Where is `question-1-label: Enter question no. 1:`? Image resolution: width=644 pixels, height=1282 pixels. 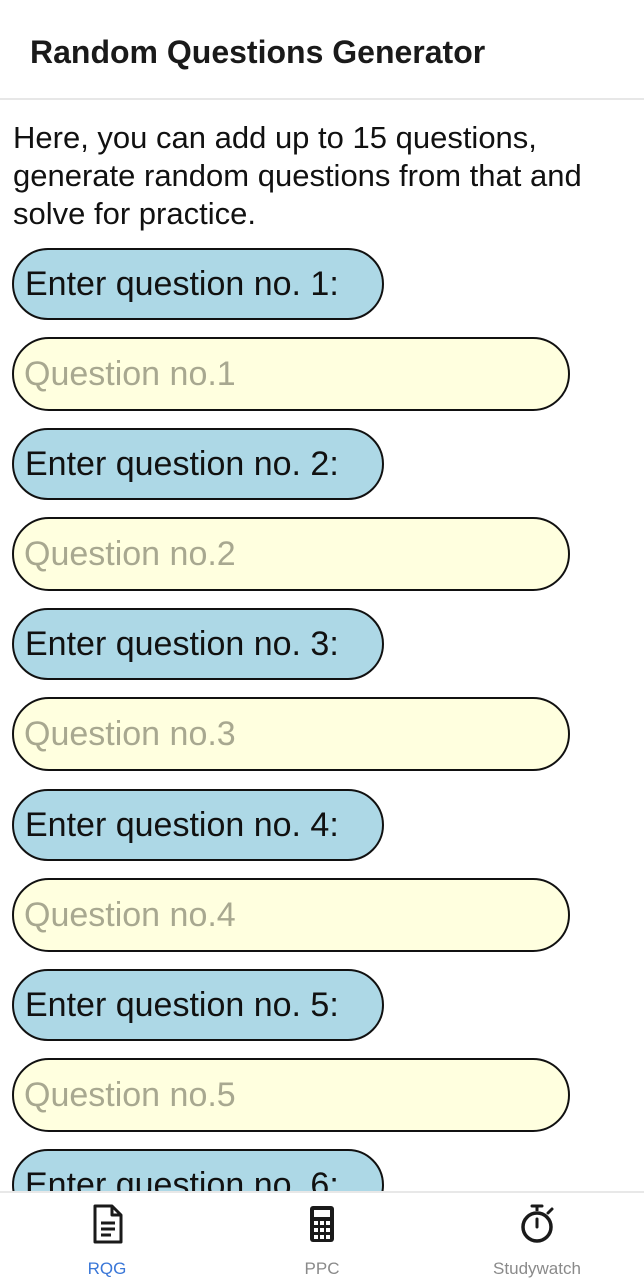 question-1-label: Enter question no. 1: is located at coordinates (198, 284).